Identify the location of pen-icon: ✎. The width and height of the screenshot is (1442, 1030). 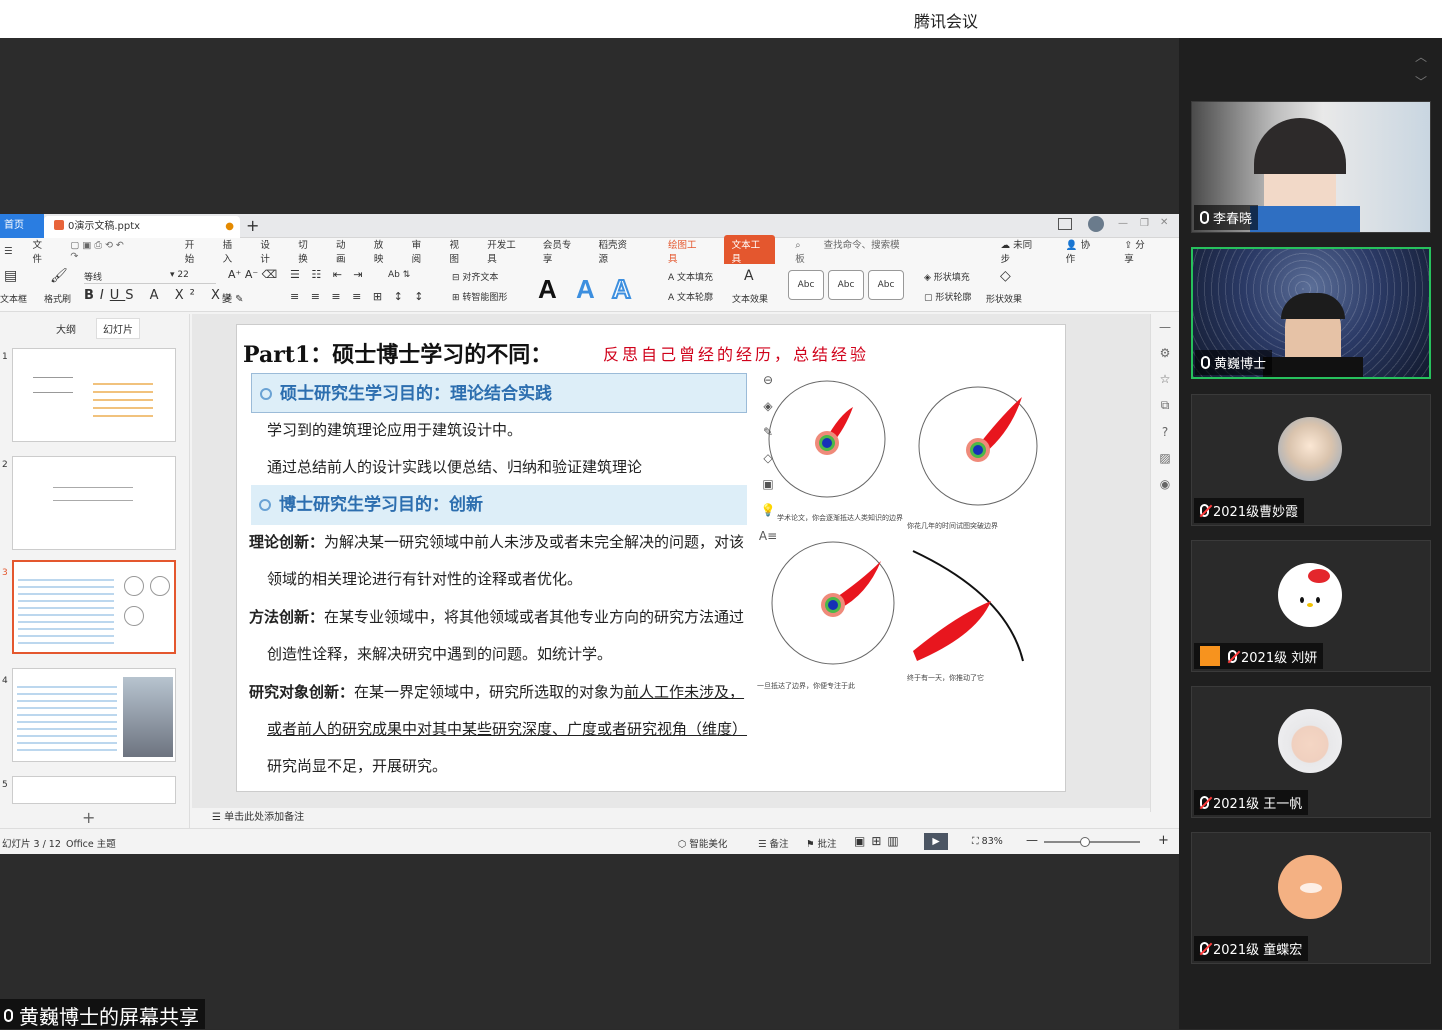
(768, 432).